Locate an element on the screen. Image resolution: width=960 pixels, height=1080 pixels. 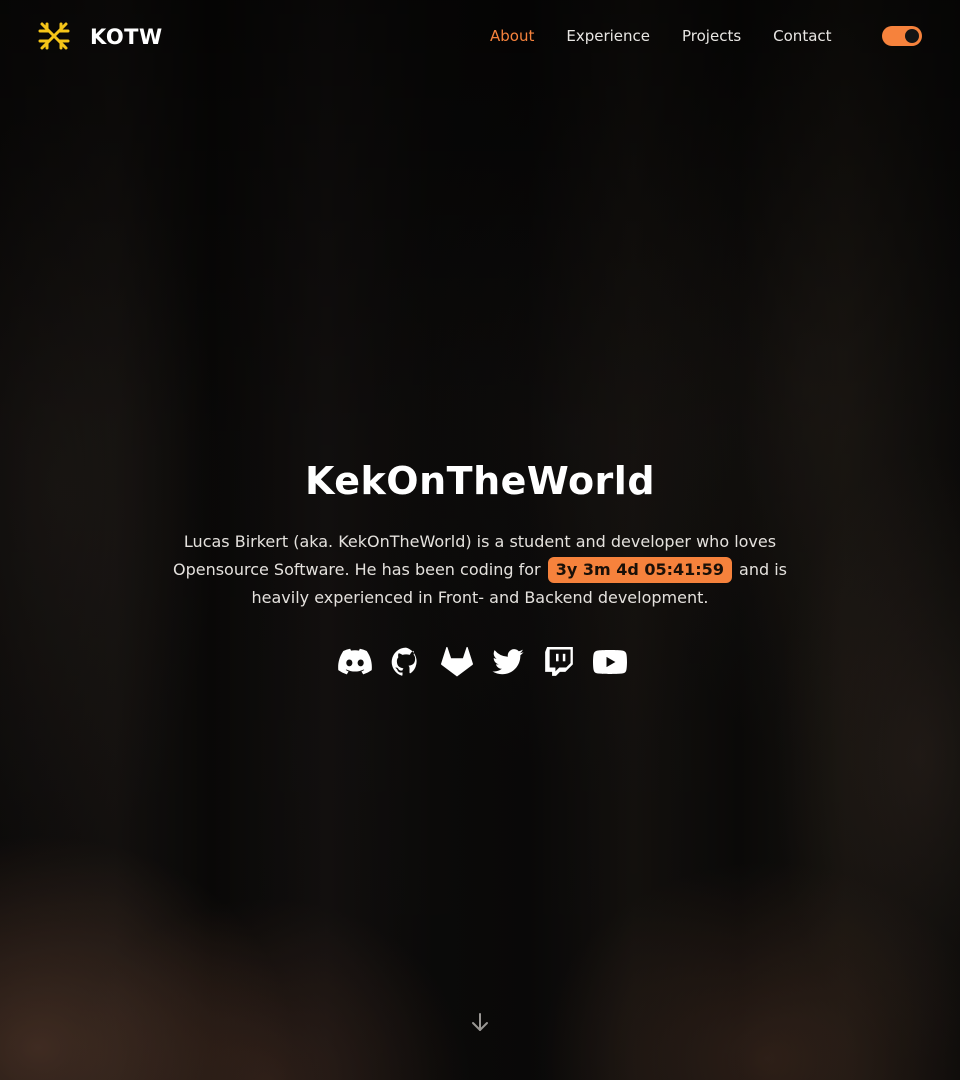
discord-link is located at coordinates (354, 662).